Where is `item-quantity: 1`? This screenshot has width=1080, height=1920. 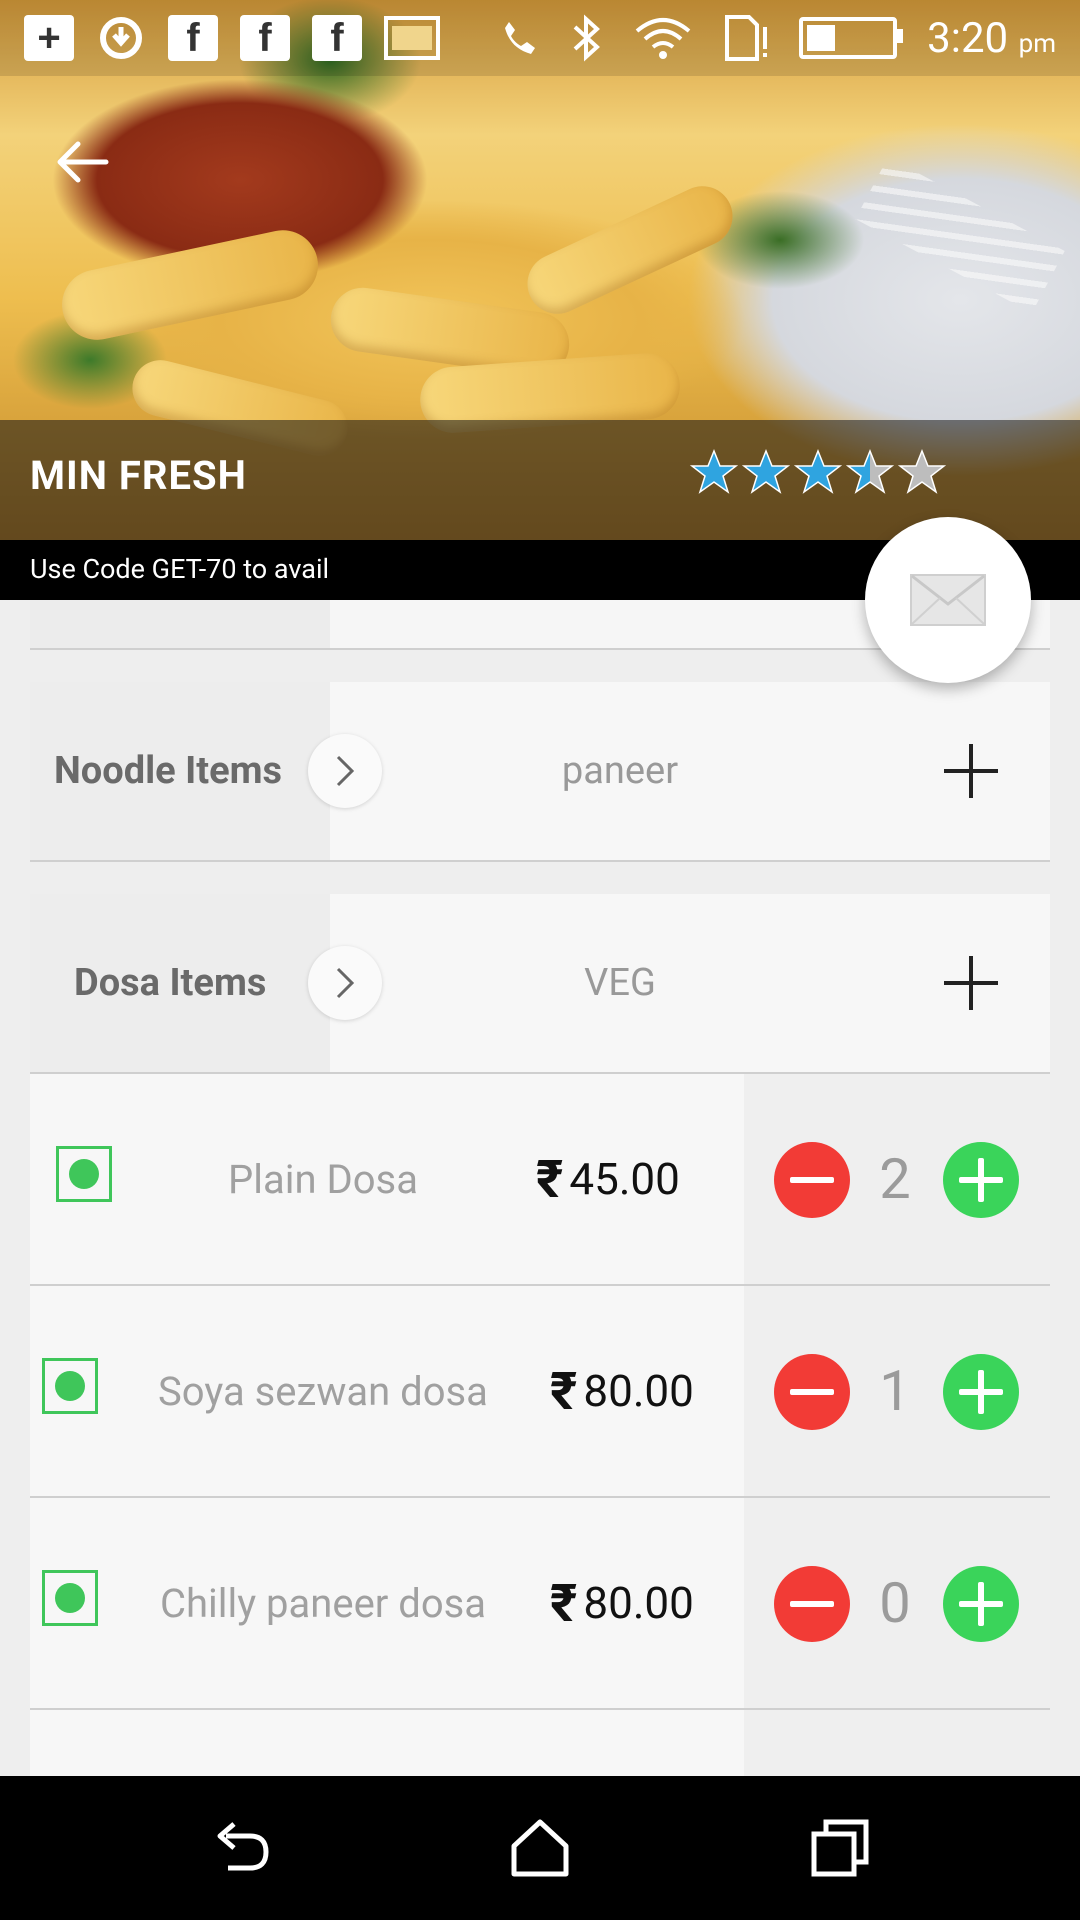 item-quantity: 1 is located at coordinates (895, 1391).